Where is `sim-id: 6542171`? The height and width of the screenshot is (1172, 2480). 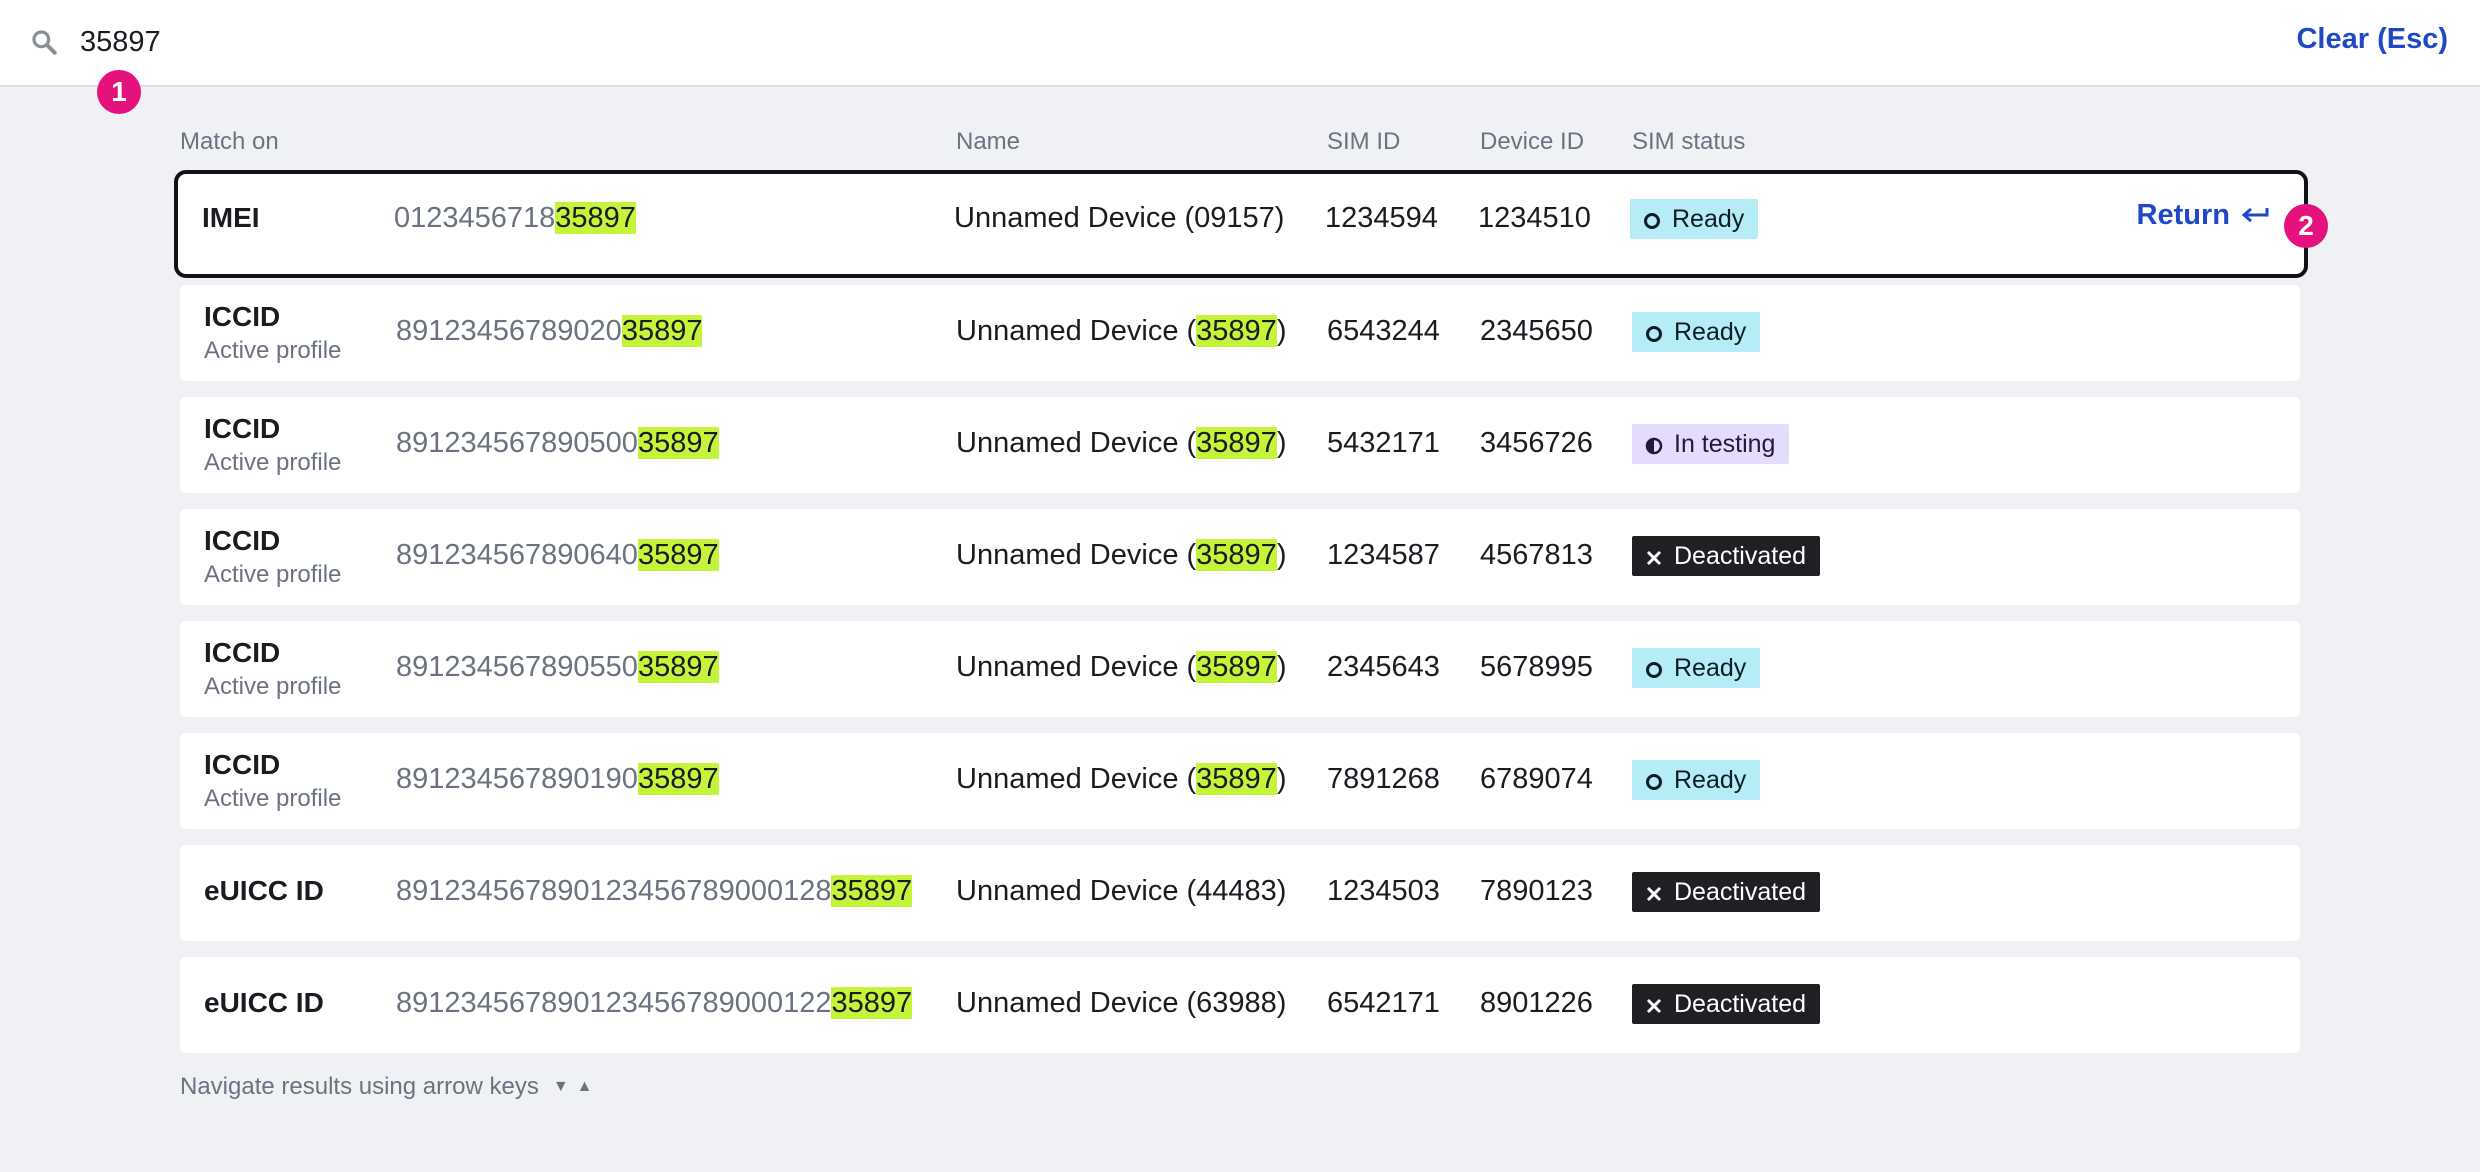 sim-id: 6542171 is located at coordinates (1383, 1003).